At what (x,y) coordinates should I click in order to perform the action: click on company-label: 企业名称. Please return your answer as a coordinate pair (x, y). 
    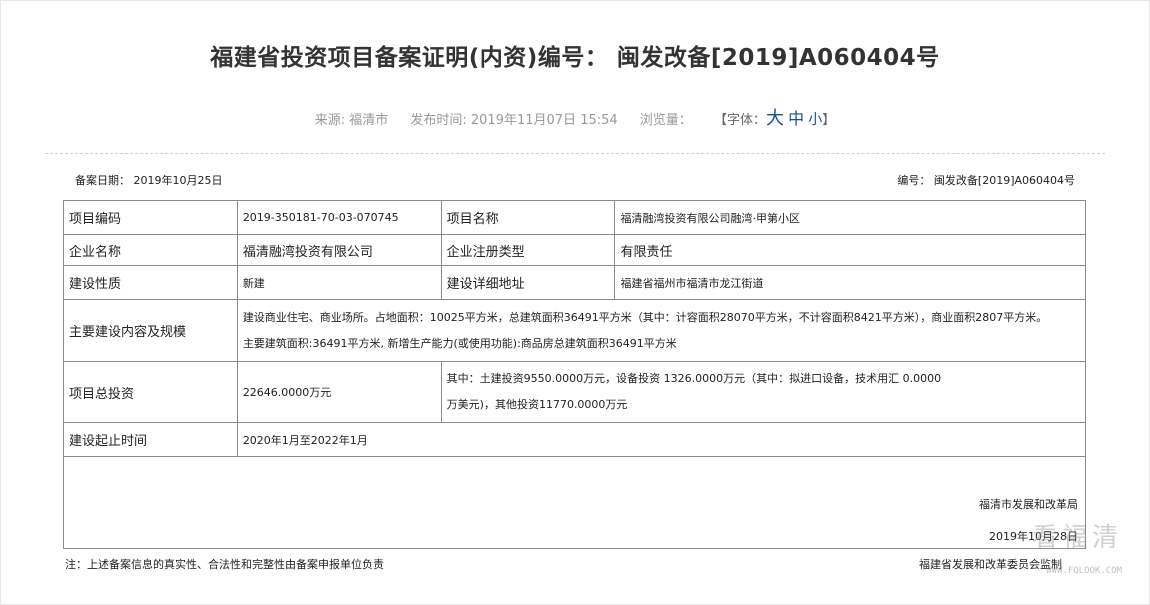
    Looking at the image, I should click on (150, 250).